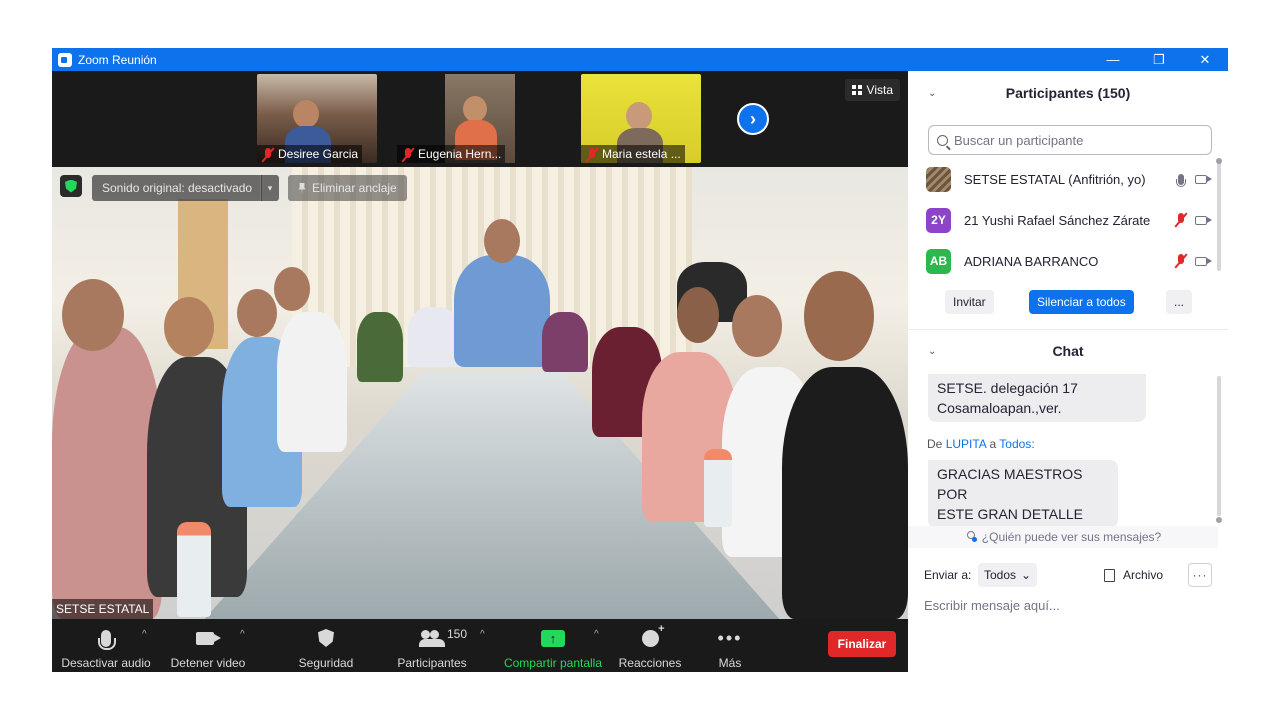 The width and height of the screenshot is (1280, 720). I want to click on security-button: Seguridad, so click(326, 645).